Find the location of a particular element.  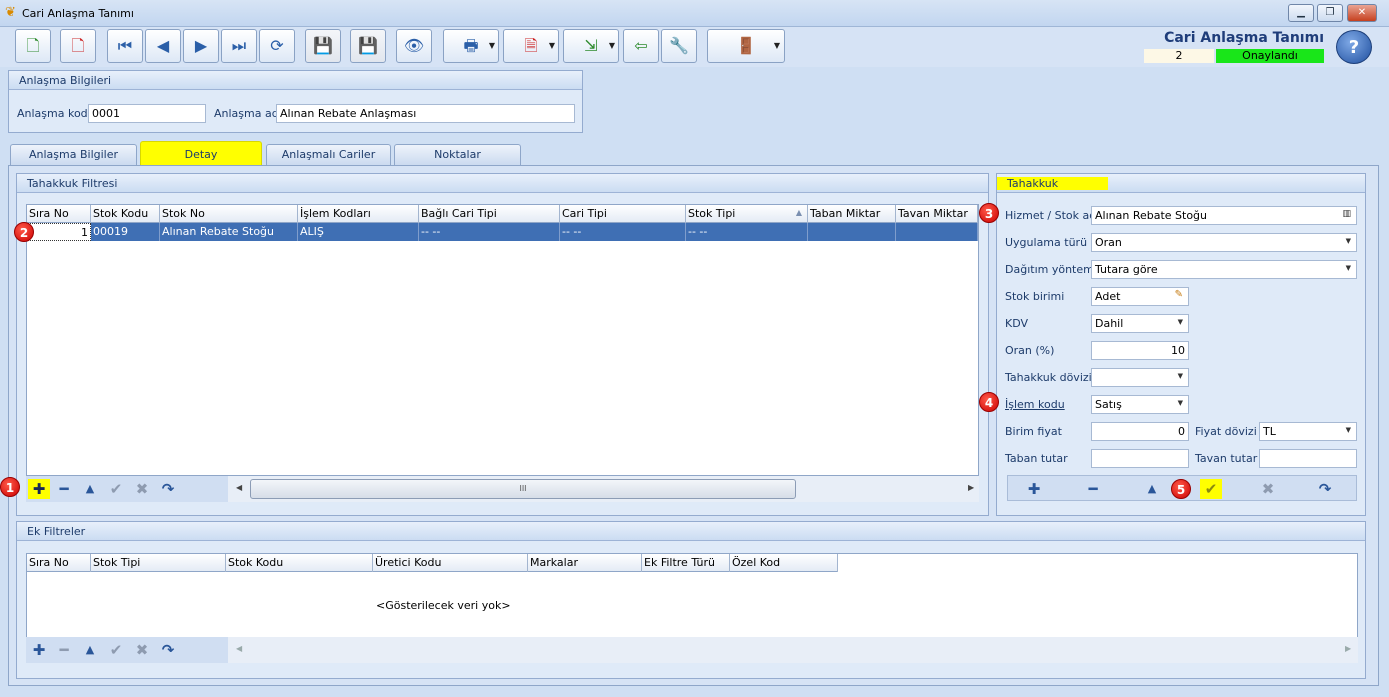

refresh-button: ⟳ is located at coordinates (277, 46).